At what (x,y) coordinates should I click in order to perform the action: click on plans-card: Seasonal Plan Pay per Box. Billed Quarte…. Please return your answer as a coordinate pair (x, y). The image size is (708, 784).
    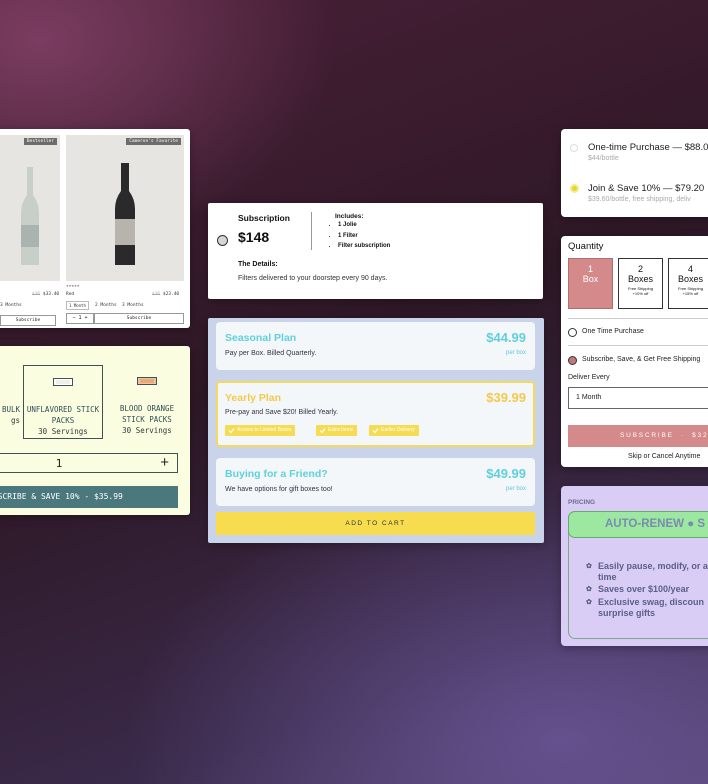
    Looking at the image, I should click on (376, 430).